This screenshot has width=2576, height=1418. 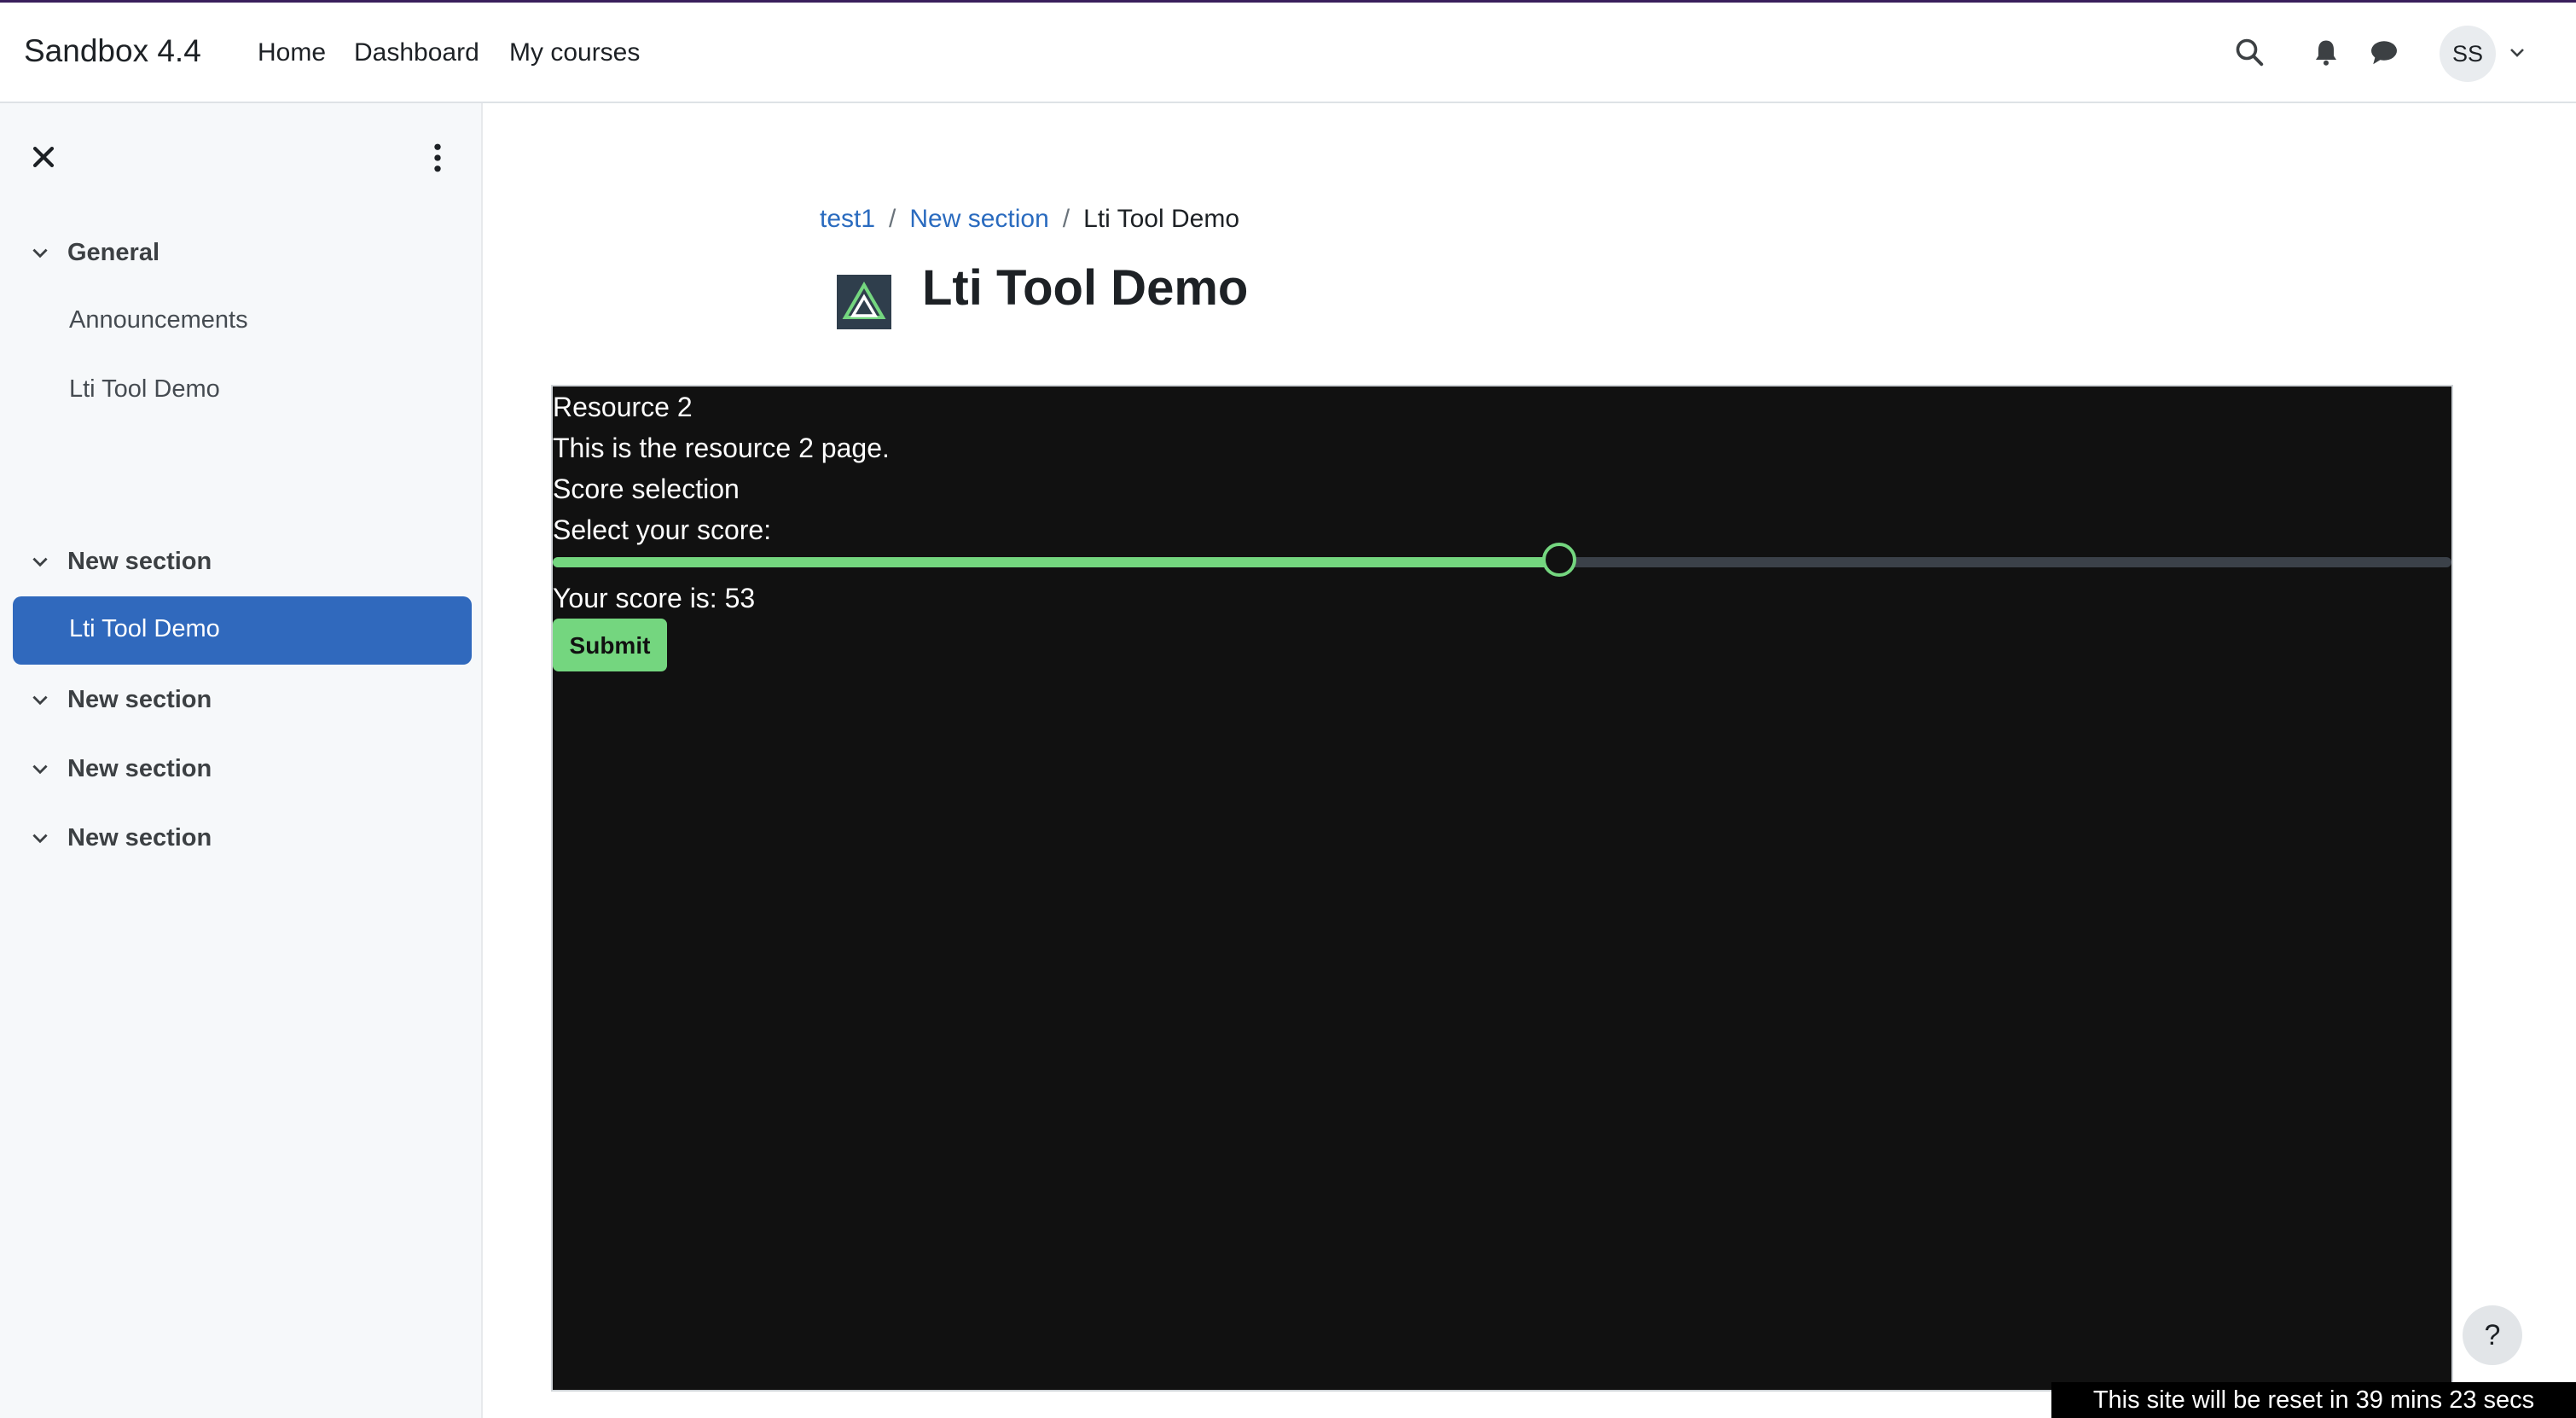 What do you see at coordinates (416, 52) in the screenshot?
I see `nav-dashboard-link: Dashboard` at bounding box center [416, 52].